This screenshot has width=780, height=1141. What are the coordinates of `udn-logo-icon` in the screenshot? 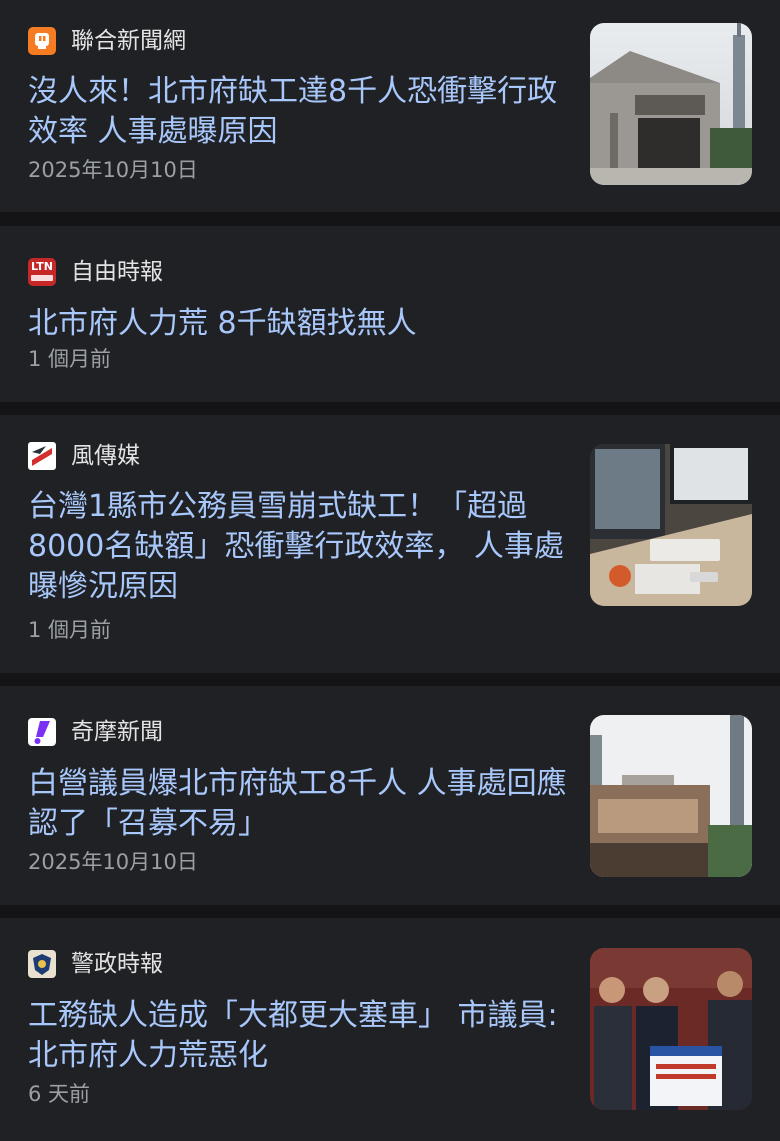 It's located at (42, 41).